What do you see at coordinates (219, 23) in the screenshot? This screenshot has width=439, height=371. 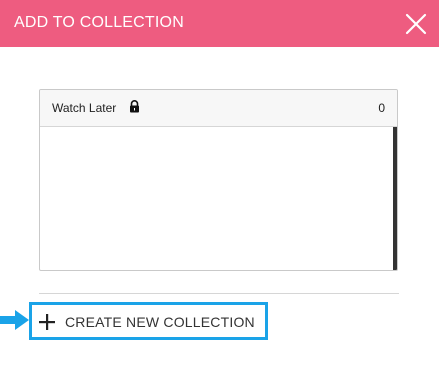 I see `dialog-header: ADD TO COLLECTION` at bounding box center [219, 23].